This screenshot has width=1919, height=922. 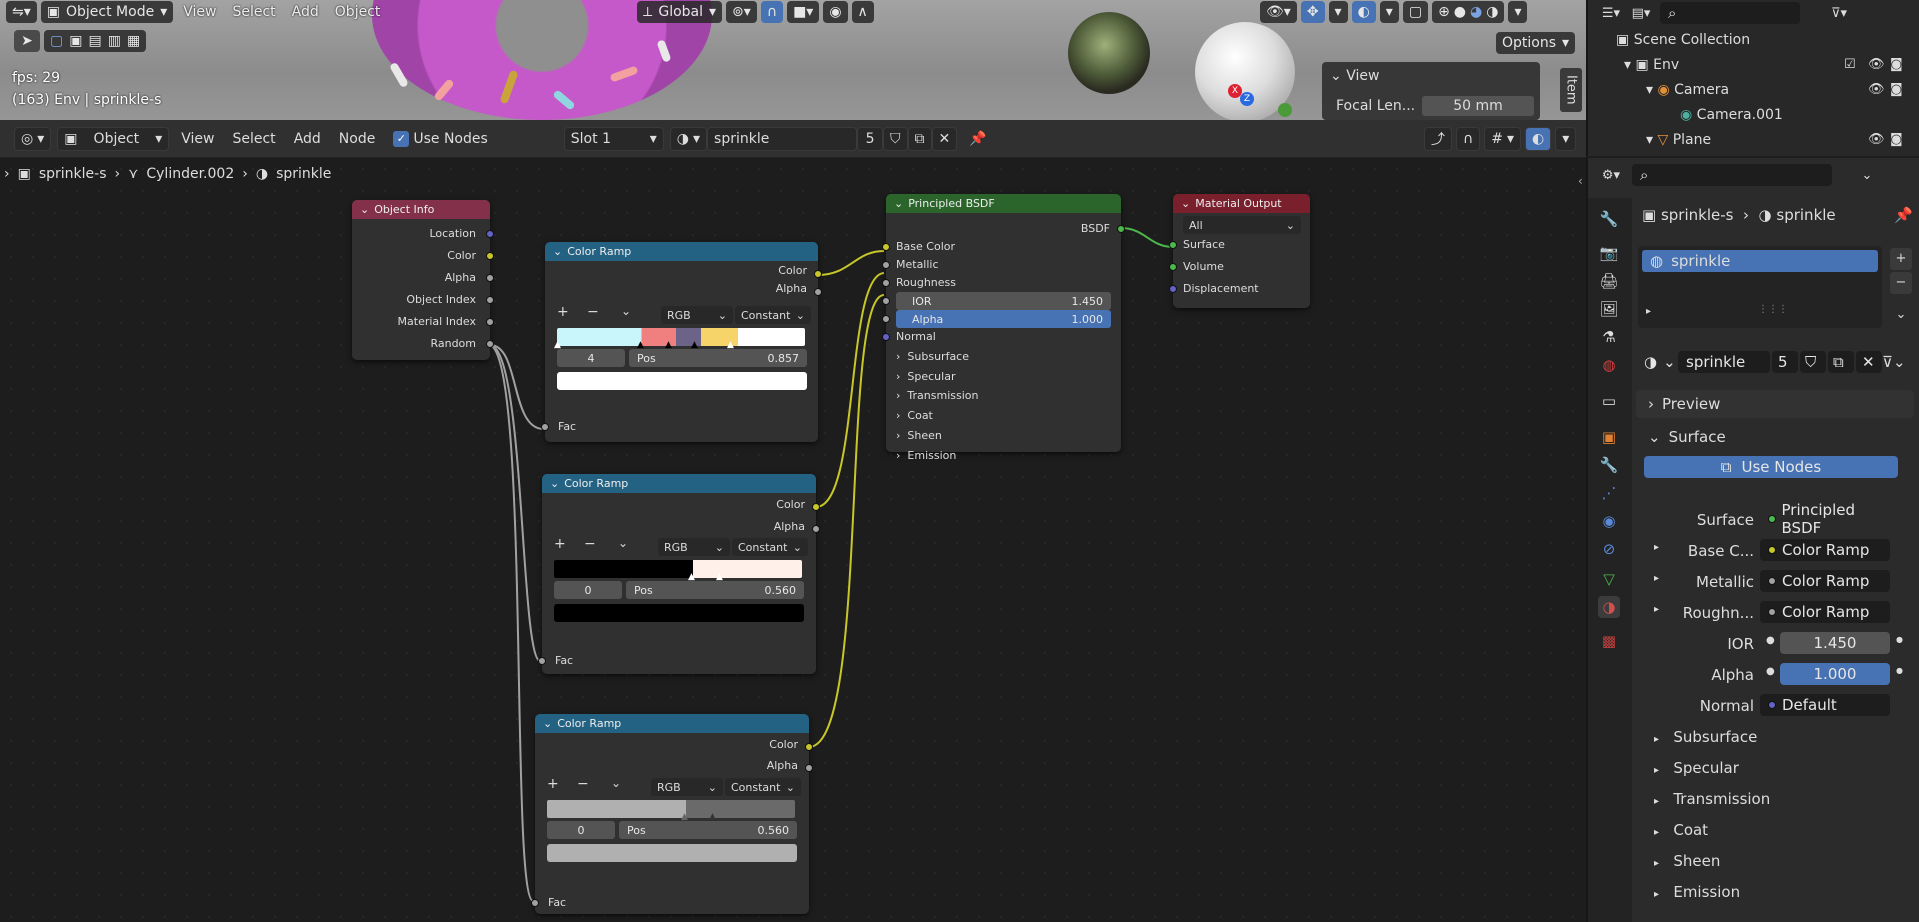 I want to click on vp-menu-view: View, so click(x=199, y=12).